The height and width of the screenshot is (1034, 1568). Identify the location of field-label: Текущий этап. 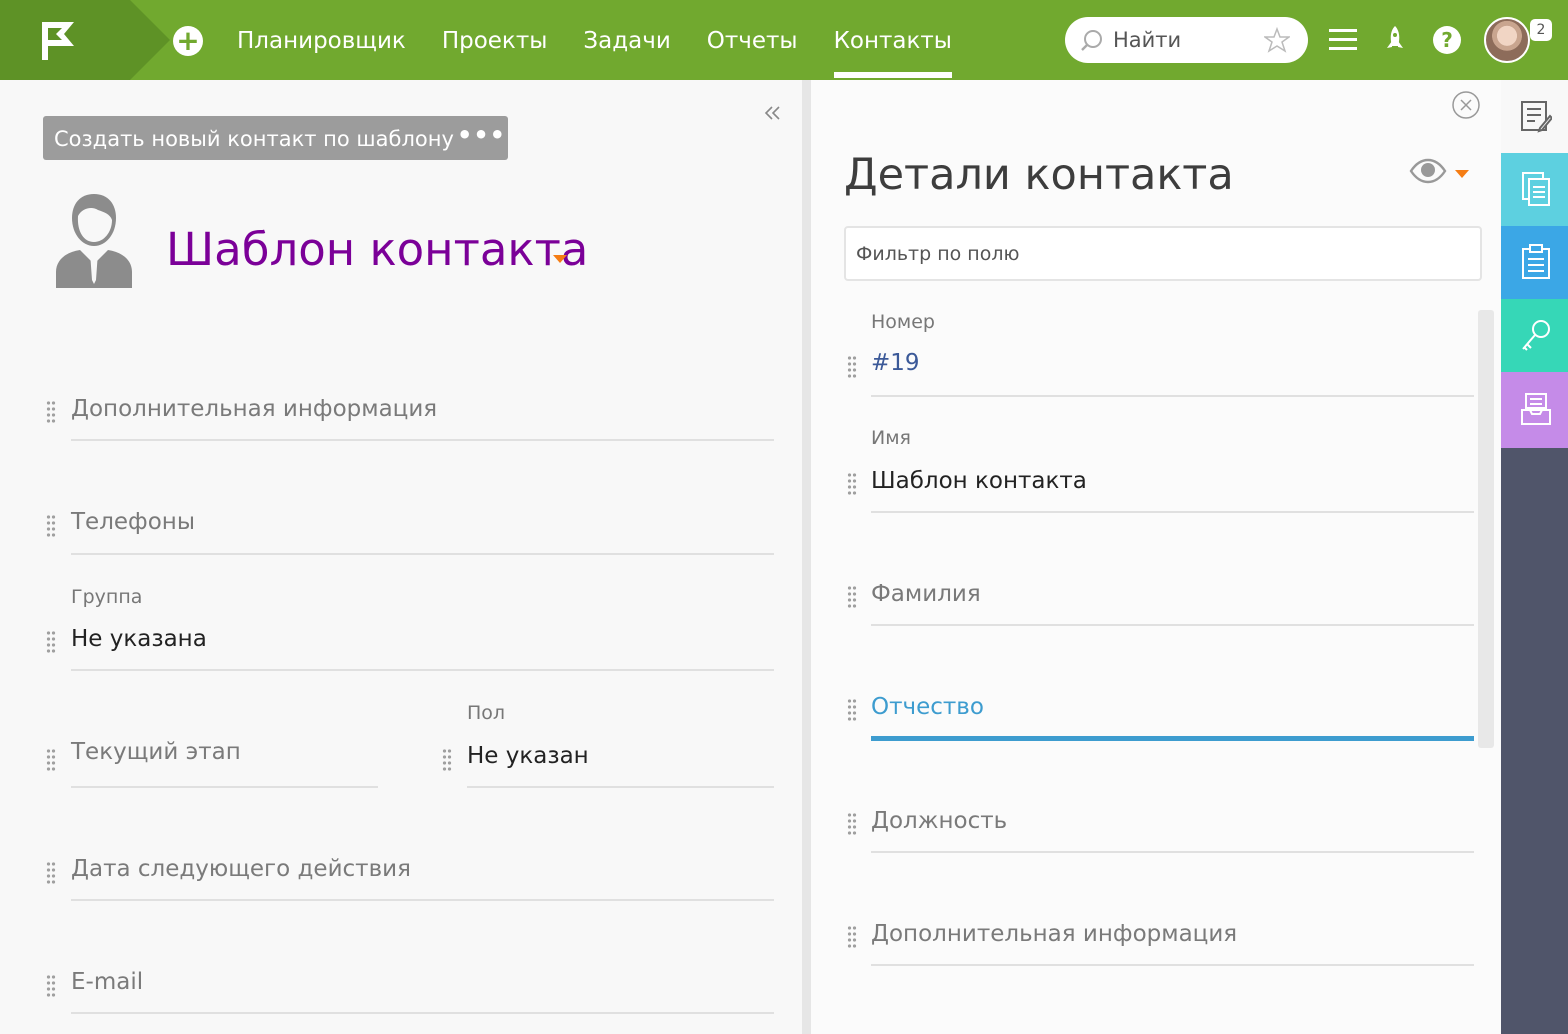
(156, 752).